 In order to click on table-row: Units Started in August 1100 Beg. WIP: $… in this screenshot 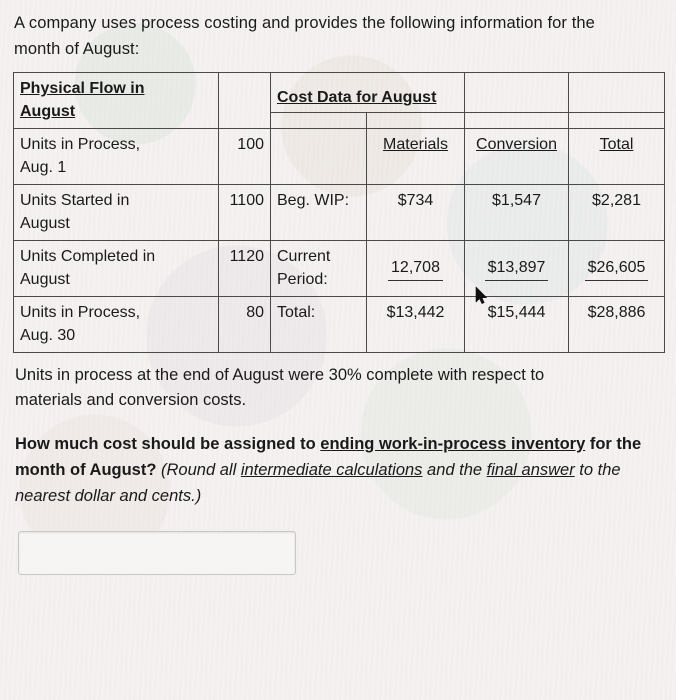, I will do `click(339, 212)`.